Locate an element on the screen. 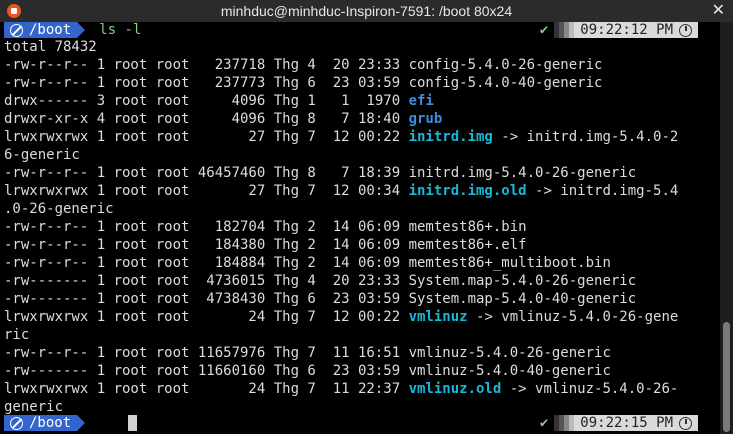  text-cursor is located at coordinates (132, 423).